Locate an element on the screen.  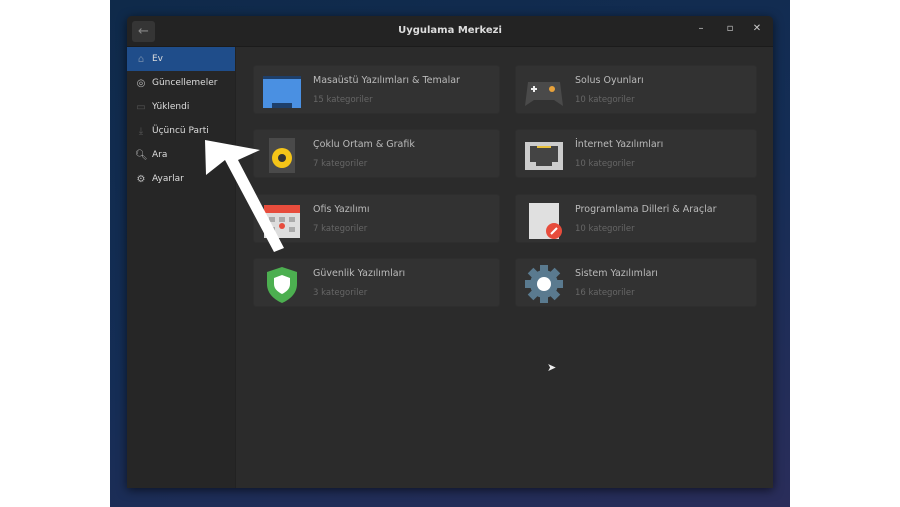
sidebar-item-updates: ◎ Güncellemeler is located at coordinates (181, 83).